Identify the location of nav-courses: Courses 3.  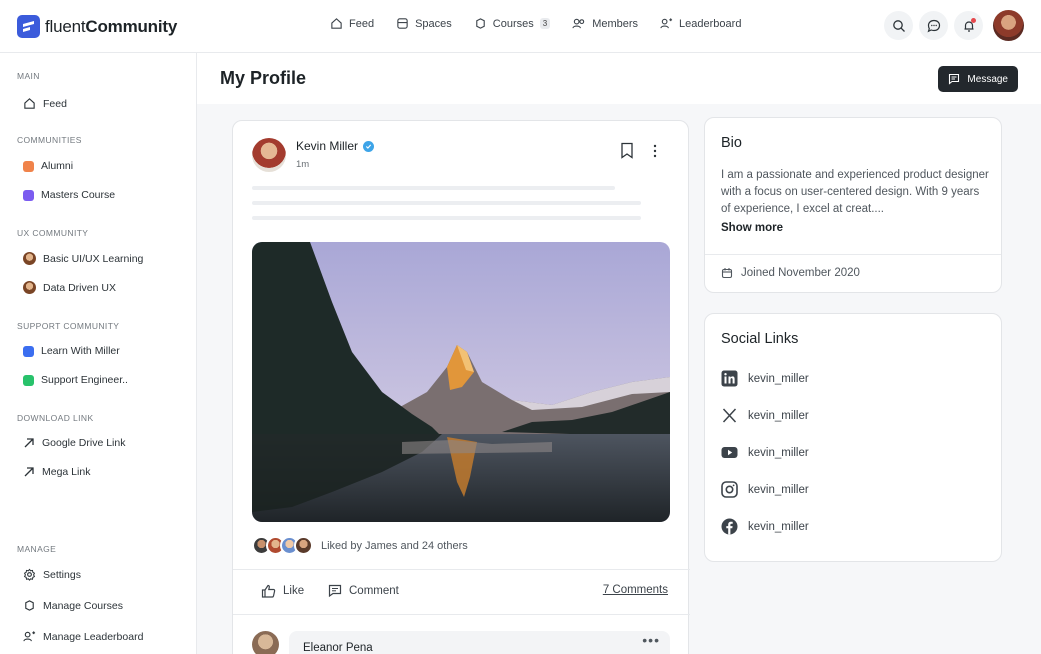
(512, 23).